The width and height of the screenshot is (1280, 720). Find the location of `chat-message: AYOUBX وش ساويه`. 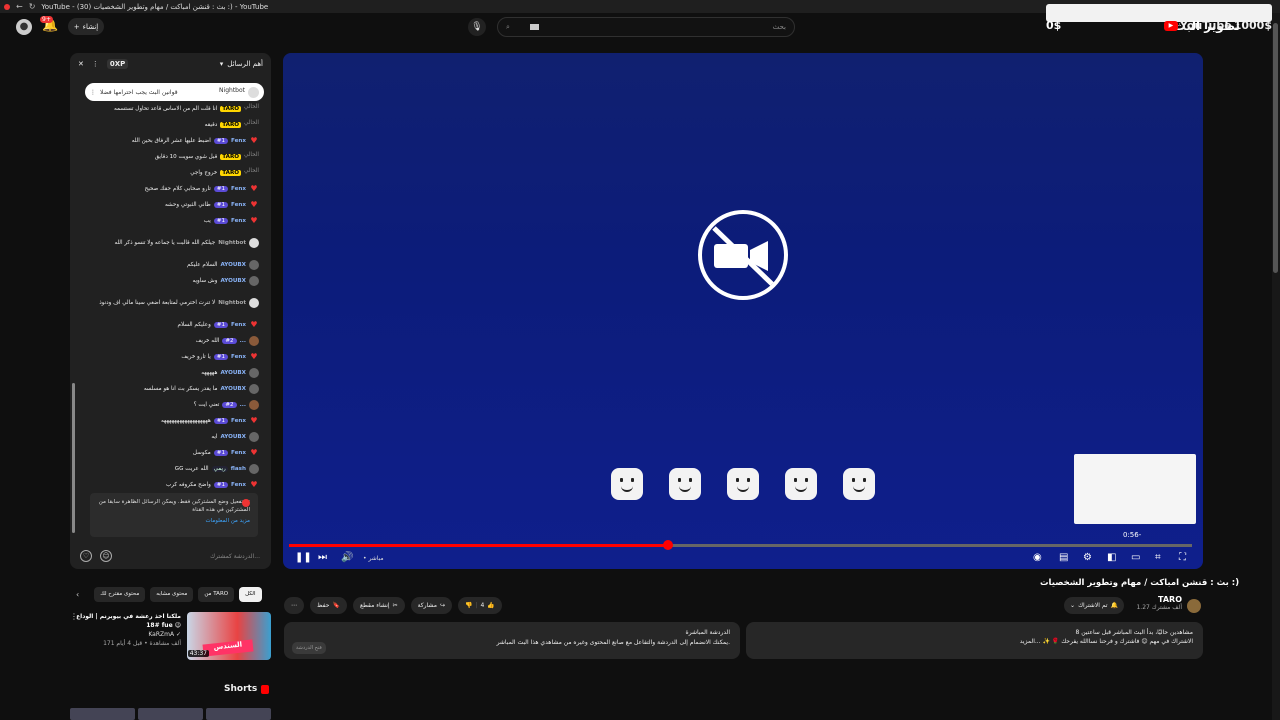

chat-message: AYOUBX وش ساويه is located at coordinates (170, 281).